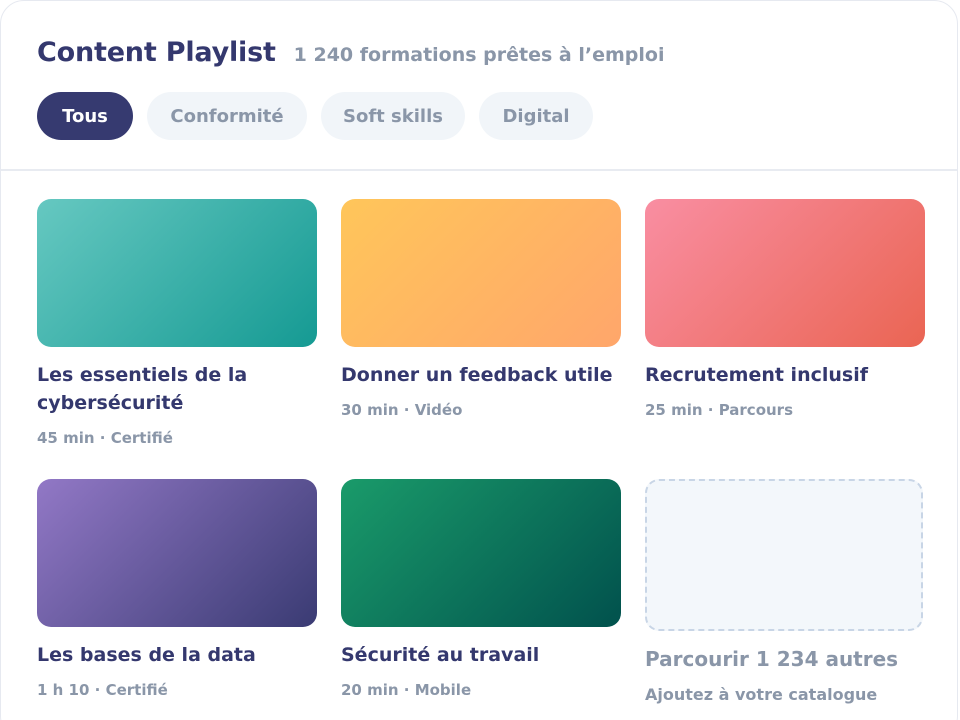 The image size is (960, 720). Describe the element at coordinates (761, 694) in the screenshot. I see `browse-subtitle: Ajoutez à votre catalogue` at that location.